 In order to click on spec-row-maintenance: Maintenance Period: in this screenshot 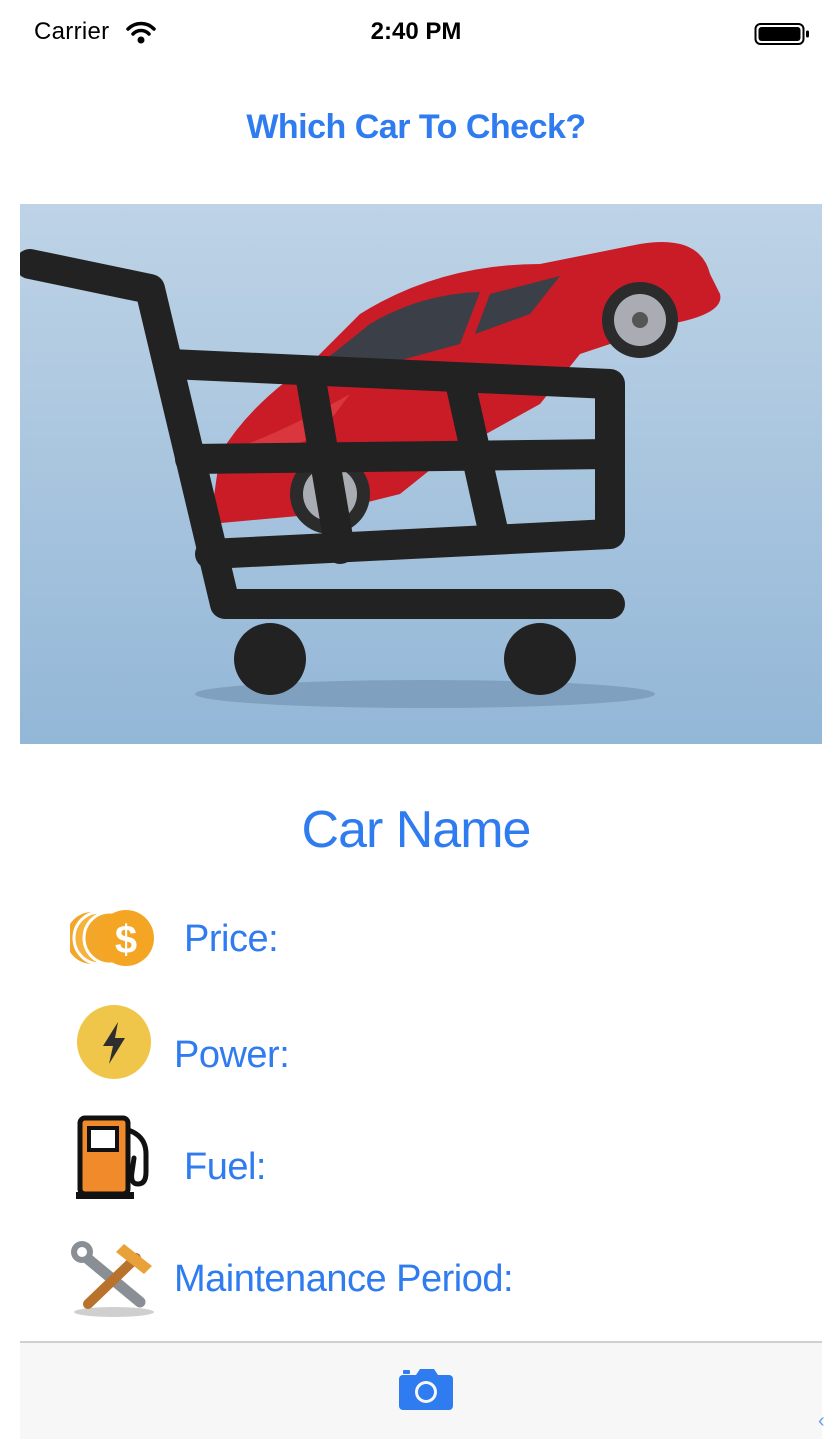, I will do `click(416, 1278)`.